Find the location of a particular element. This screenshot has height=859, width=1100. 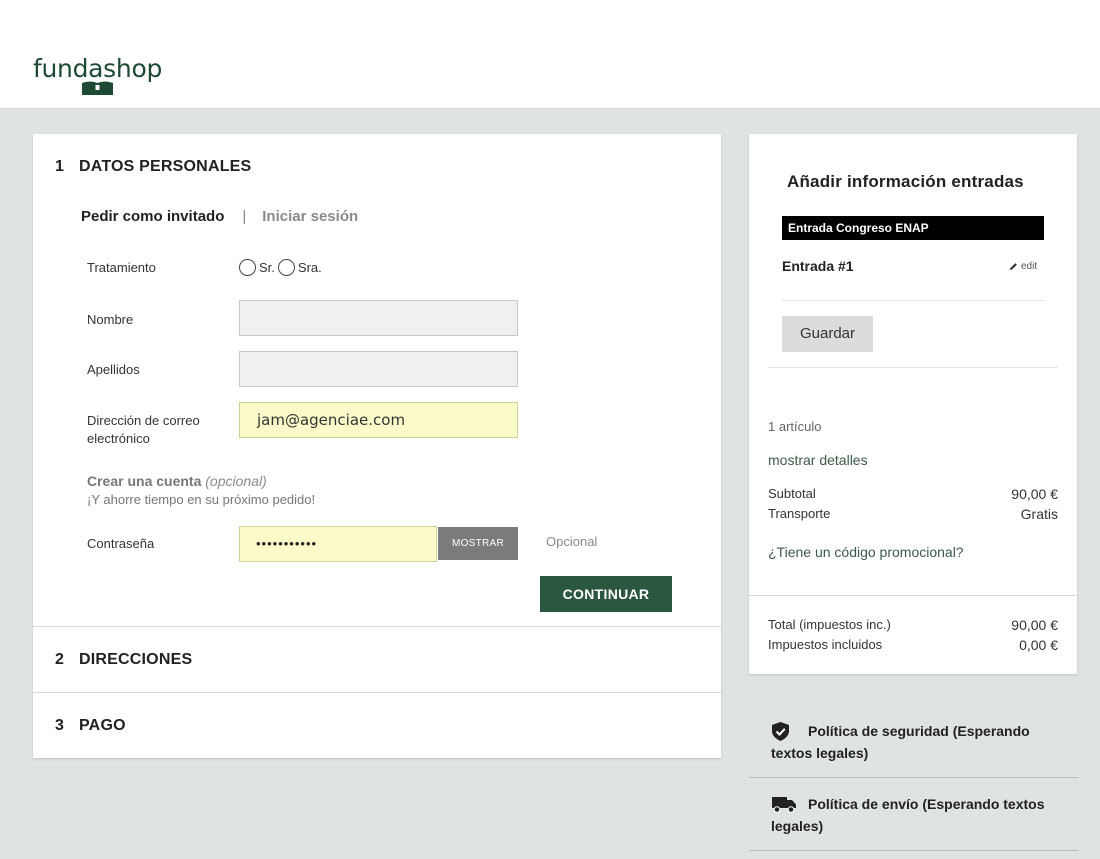

edit-entry-link: edit is located at coordinates (1023, 266).